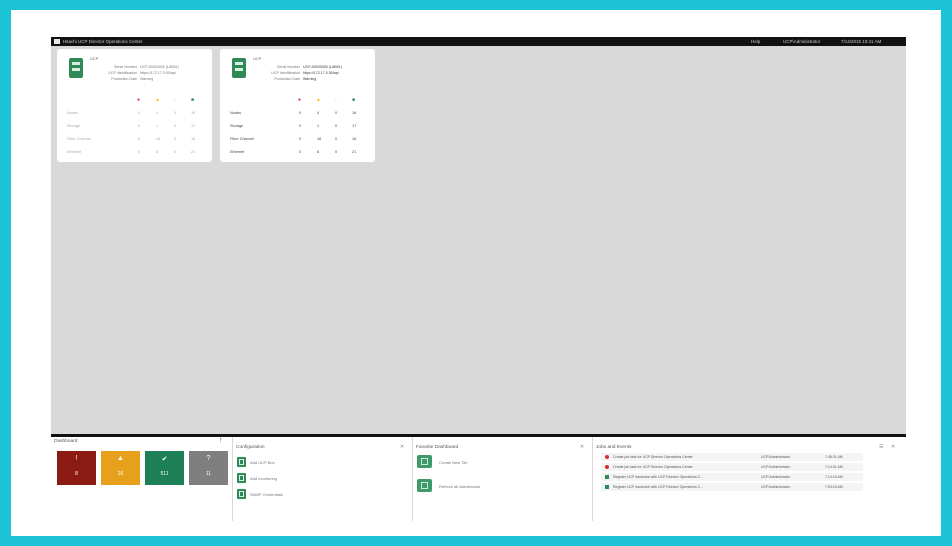  Describe the element at coordinates (453, 462) in the screenshot. I see `create-tile-link: Create New Tile` at that location.